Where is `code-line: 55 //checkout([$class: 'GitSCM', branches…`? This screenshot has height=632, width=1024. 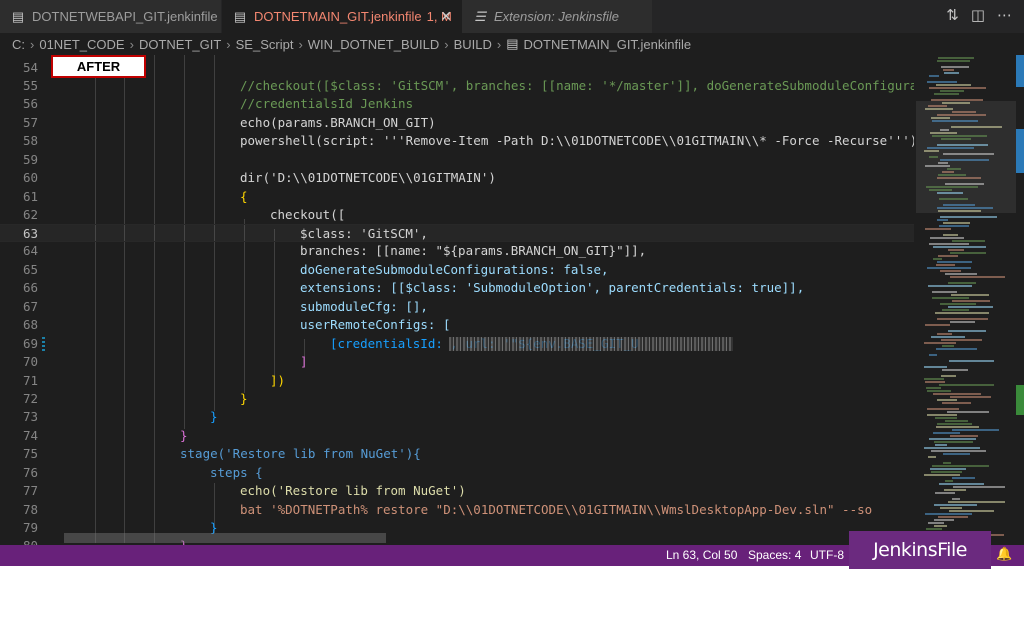 code-line: 55 //checkout([$class: 'GitSCM', branches… is located at coordinates (457, 86).